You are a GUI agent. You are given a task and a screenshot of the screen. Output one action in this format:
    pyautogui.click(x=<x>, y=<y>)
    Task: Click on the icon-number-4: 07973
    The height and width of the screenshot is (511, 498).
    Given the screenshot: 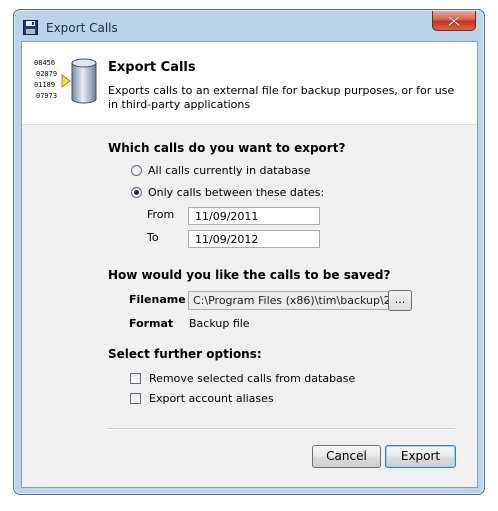 What is the action you would take?
    pyautogui.click(x=46, y=96)
    